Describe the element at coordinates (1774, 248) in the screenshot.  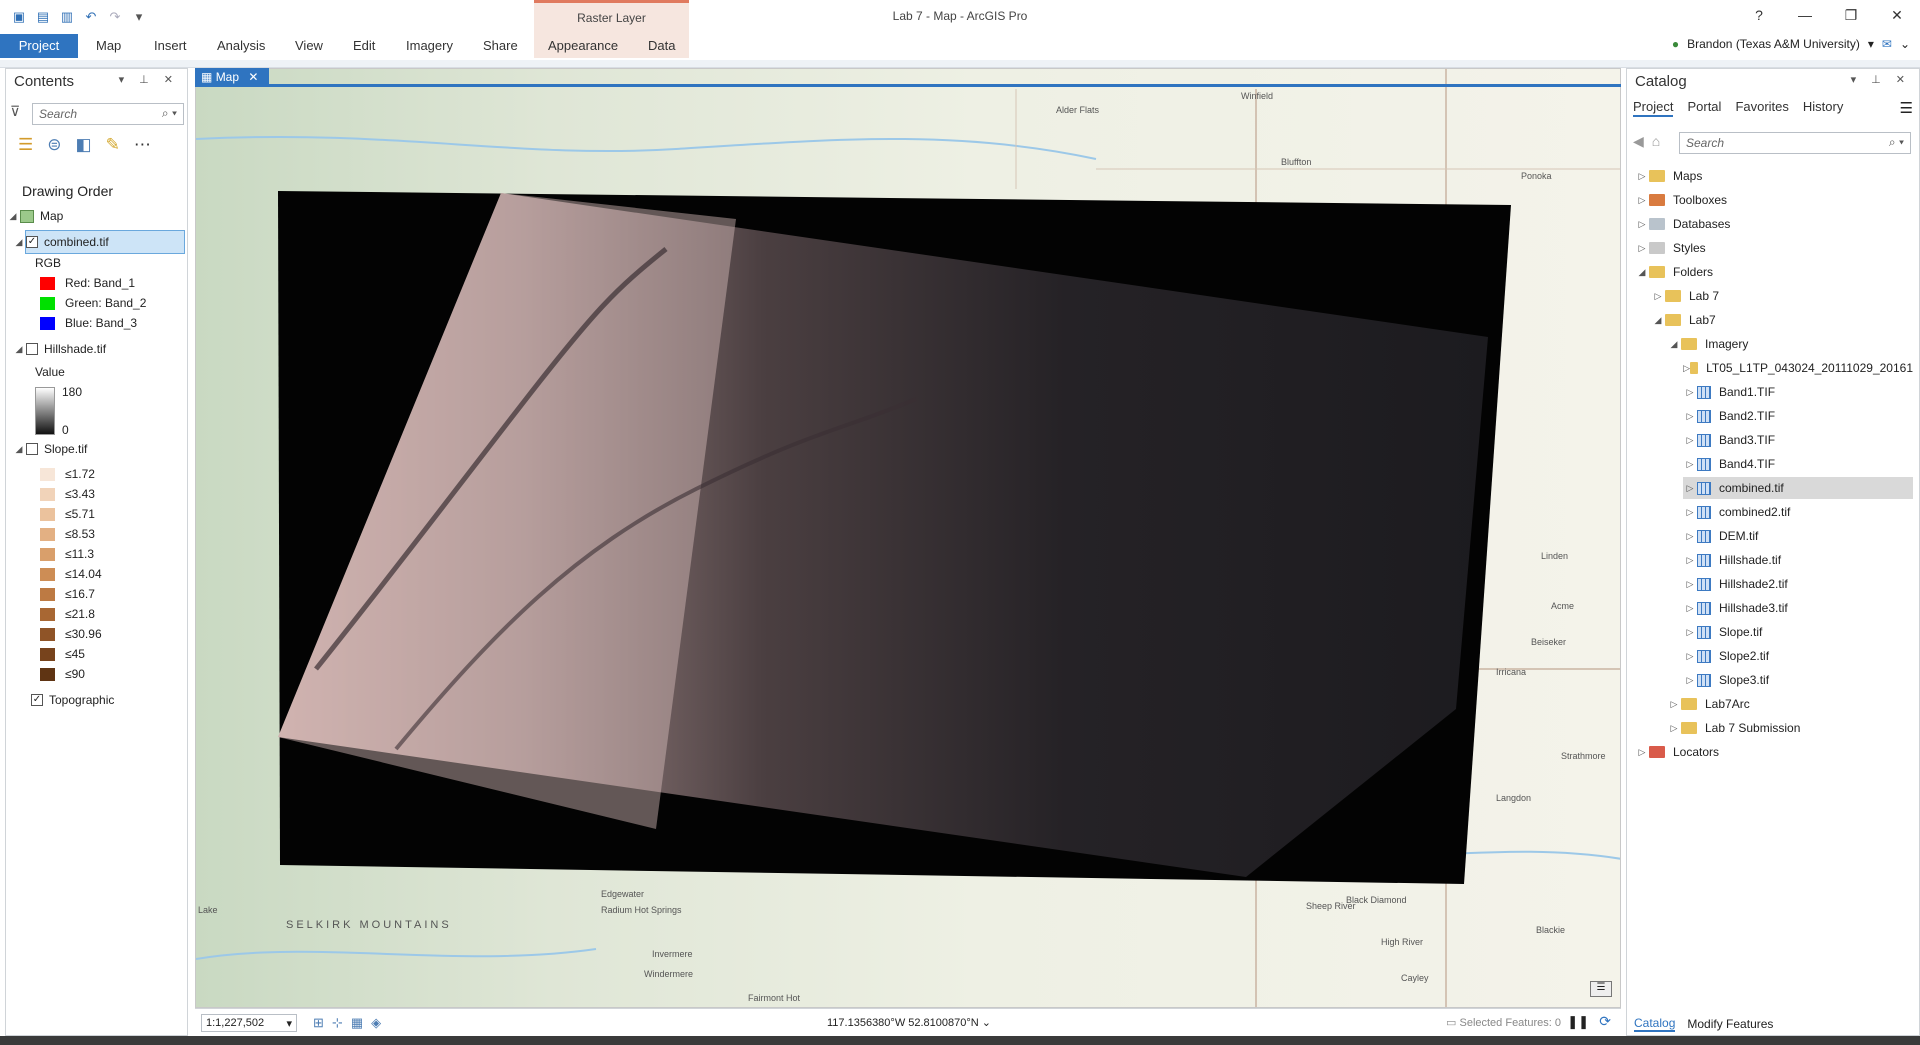
I see `catalog-item: ▷ Styles` at that location.